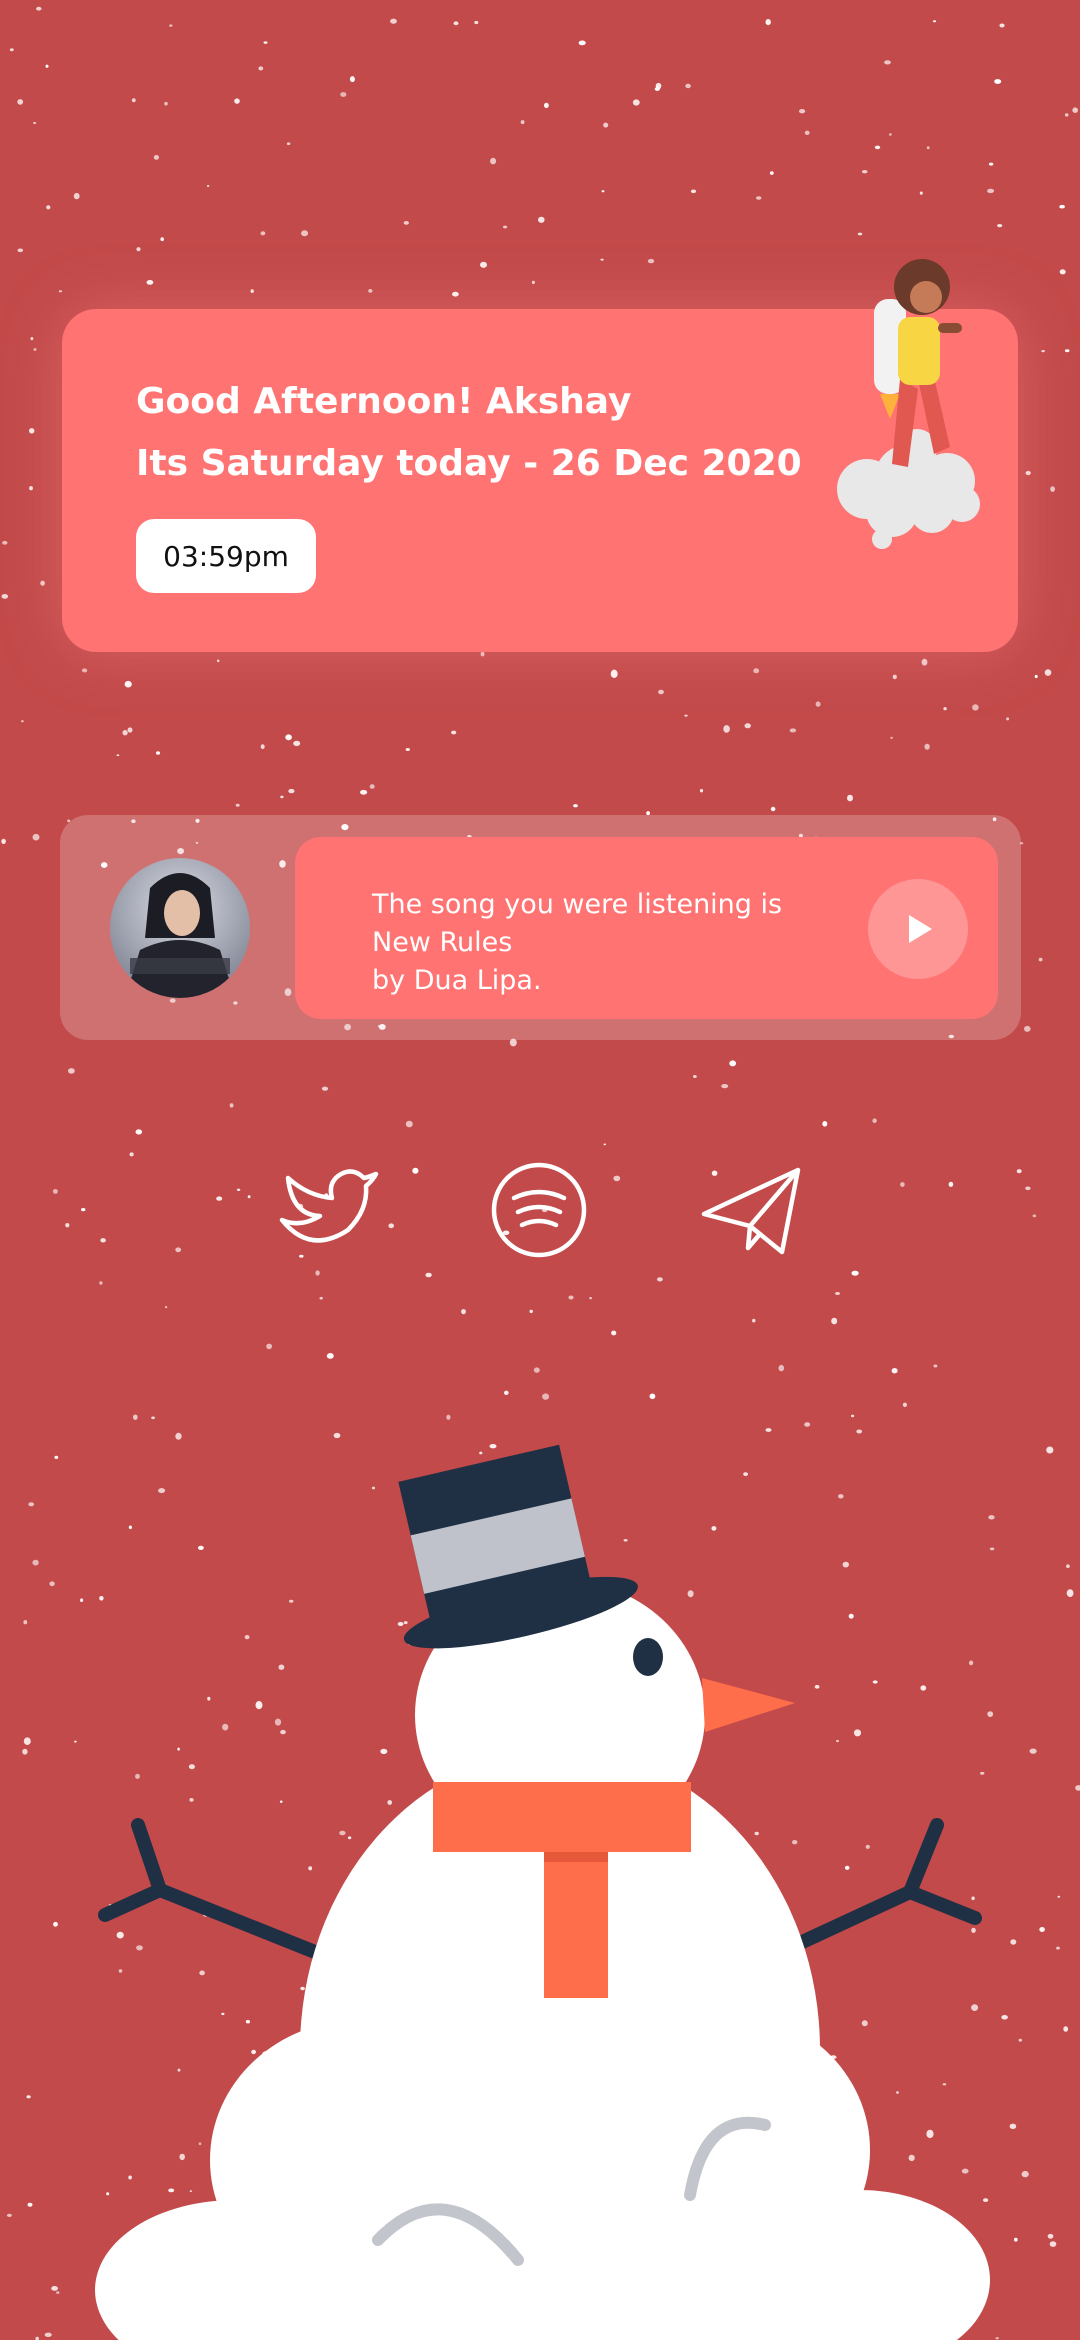 This screenshot has height=2340, width=1080. What do you see at coordinates (539, 1210) in the screenshot?
I see `spotify-button` at bounding box center [539, 1210].